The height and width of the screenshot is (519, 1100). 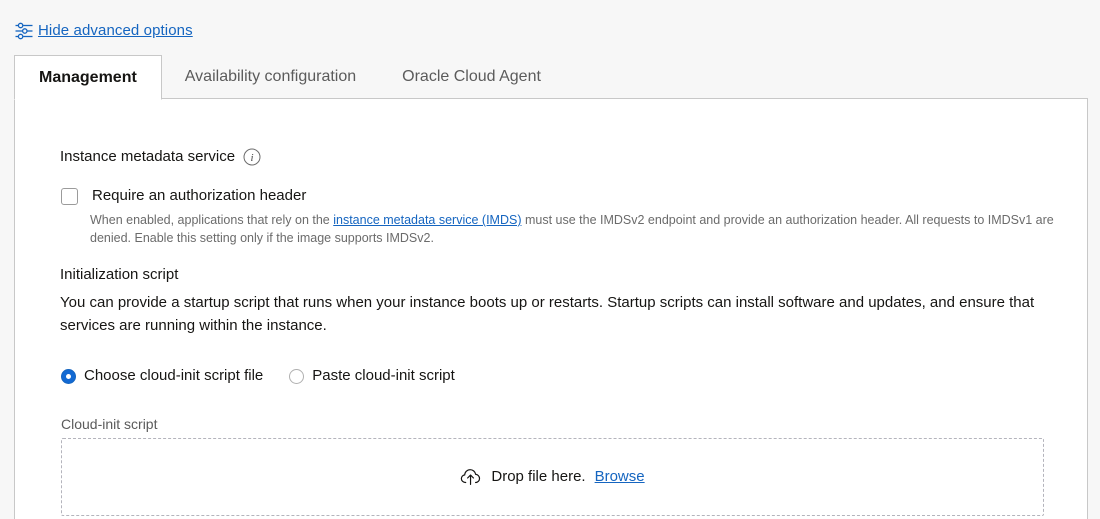 I want to click on sliders-icon, so click(x=24, y=31).